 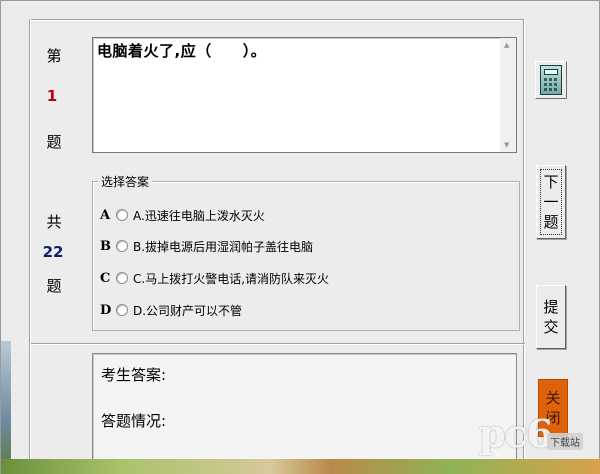 I want to click on question-suffix: 题, so click(x=54, y=142).